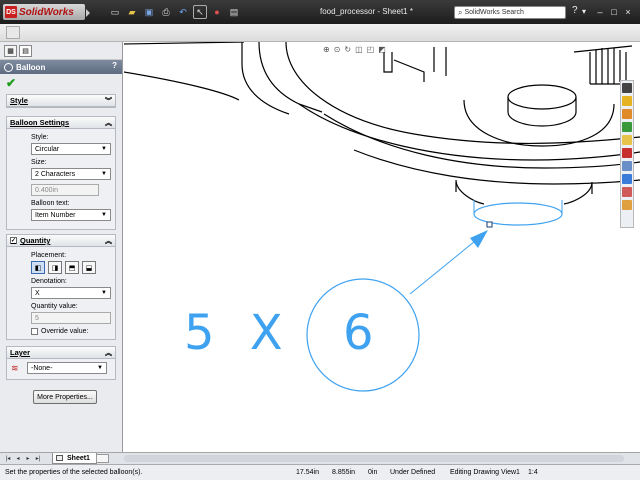 The height and width of the screenshot is (480, 640). What do you see at coordinates (13, 240) in the screenshot?
I see `quantity-checkbox: ✓` at bounding box center [13, 240].